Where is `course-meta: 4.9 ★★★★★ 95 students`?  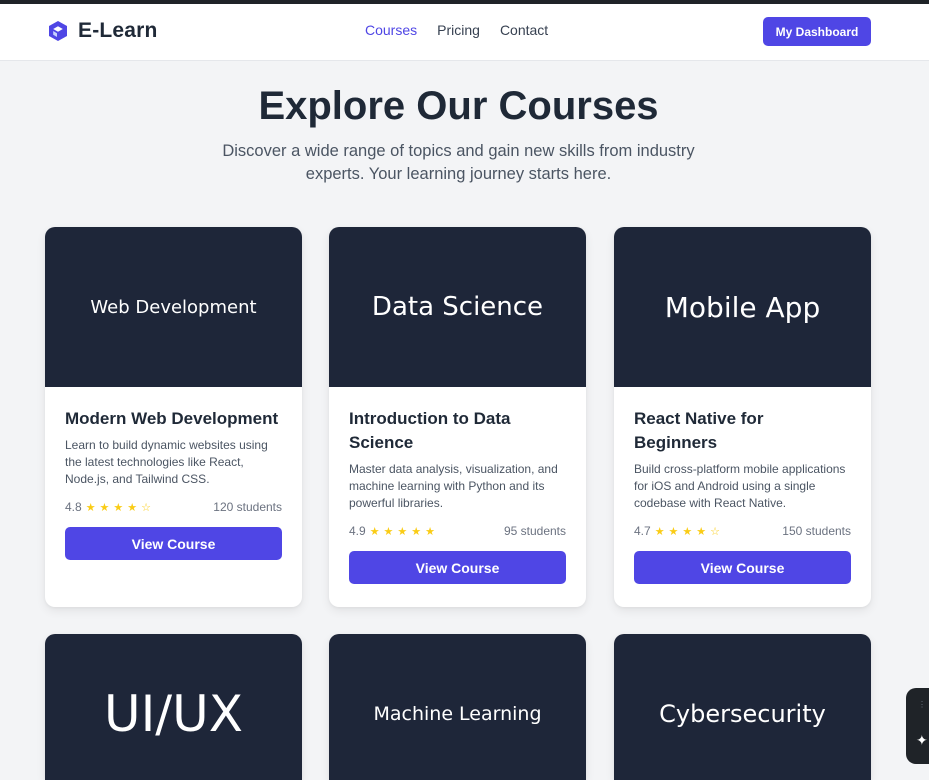 course-meta: 4.9 ★★★★★ 95 students is located at coordinates (457, 531).